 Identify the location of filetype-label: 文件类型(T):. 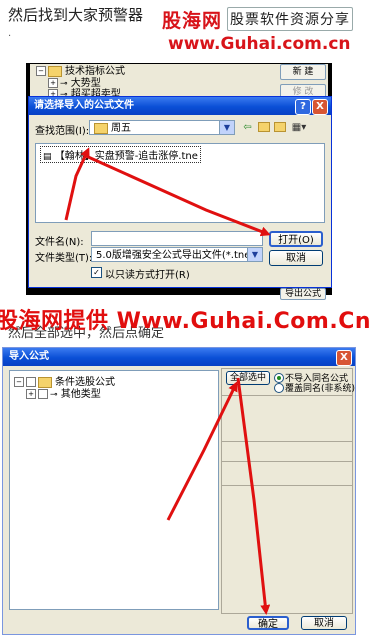
(64, 258).